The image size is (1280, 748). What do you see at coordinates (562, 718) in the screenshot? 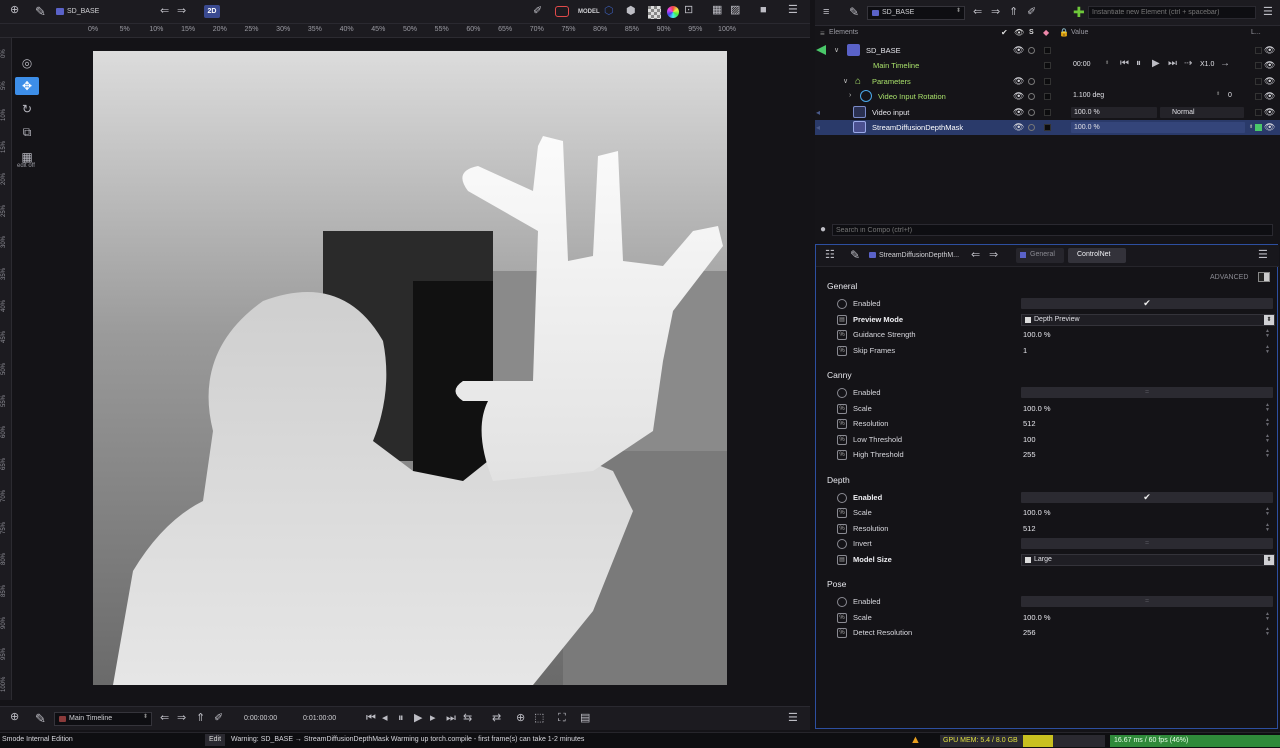
I see `fullscreen-icon: ⛶` at bounding box center [562, 718].